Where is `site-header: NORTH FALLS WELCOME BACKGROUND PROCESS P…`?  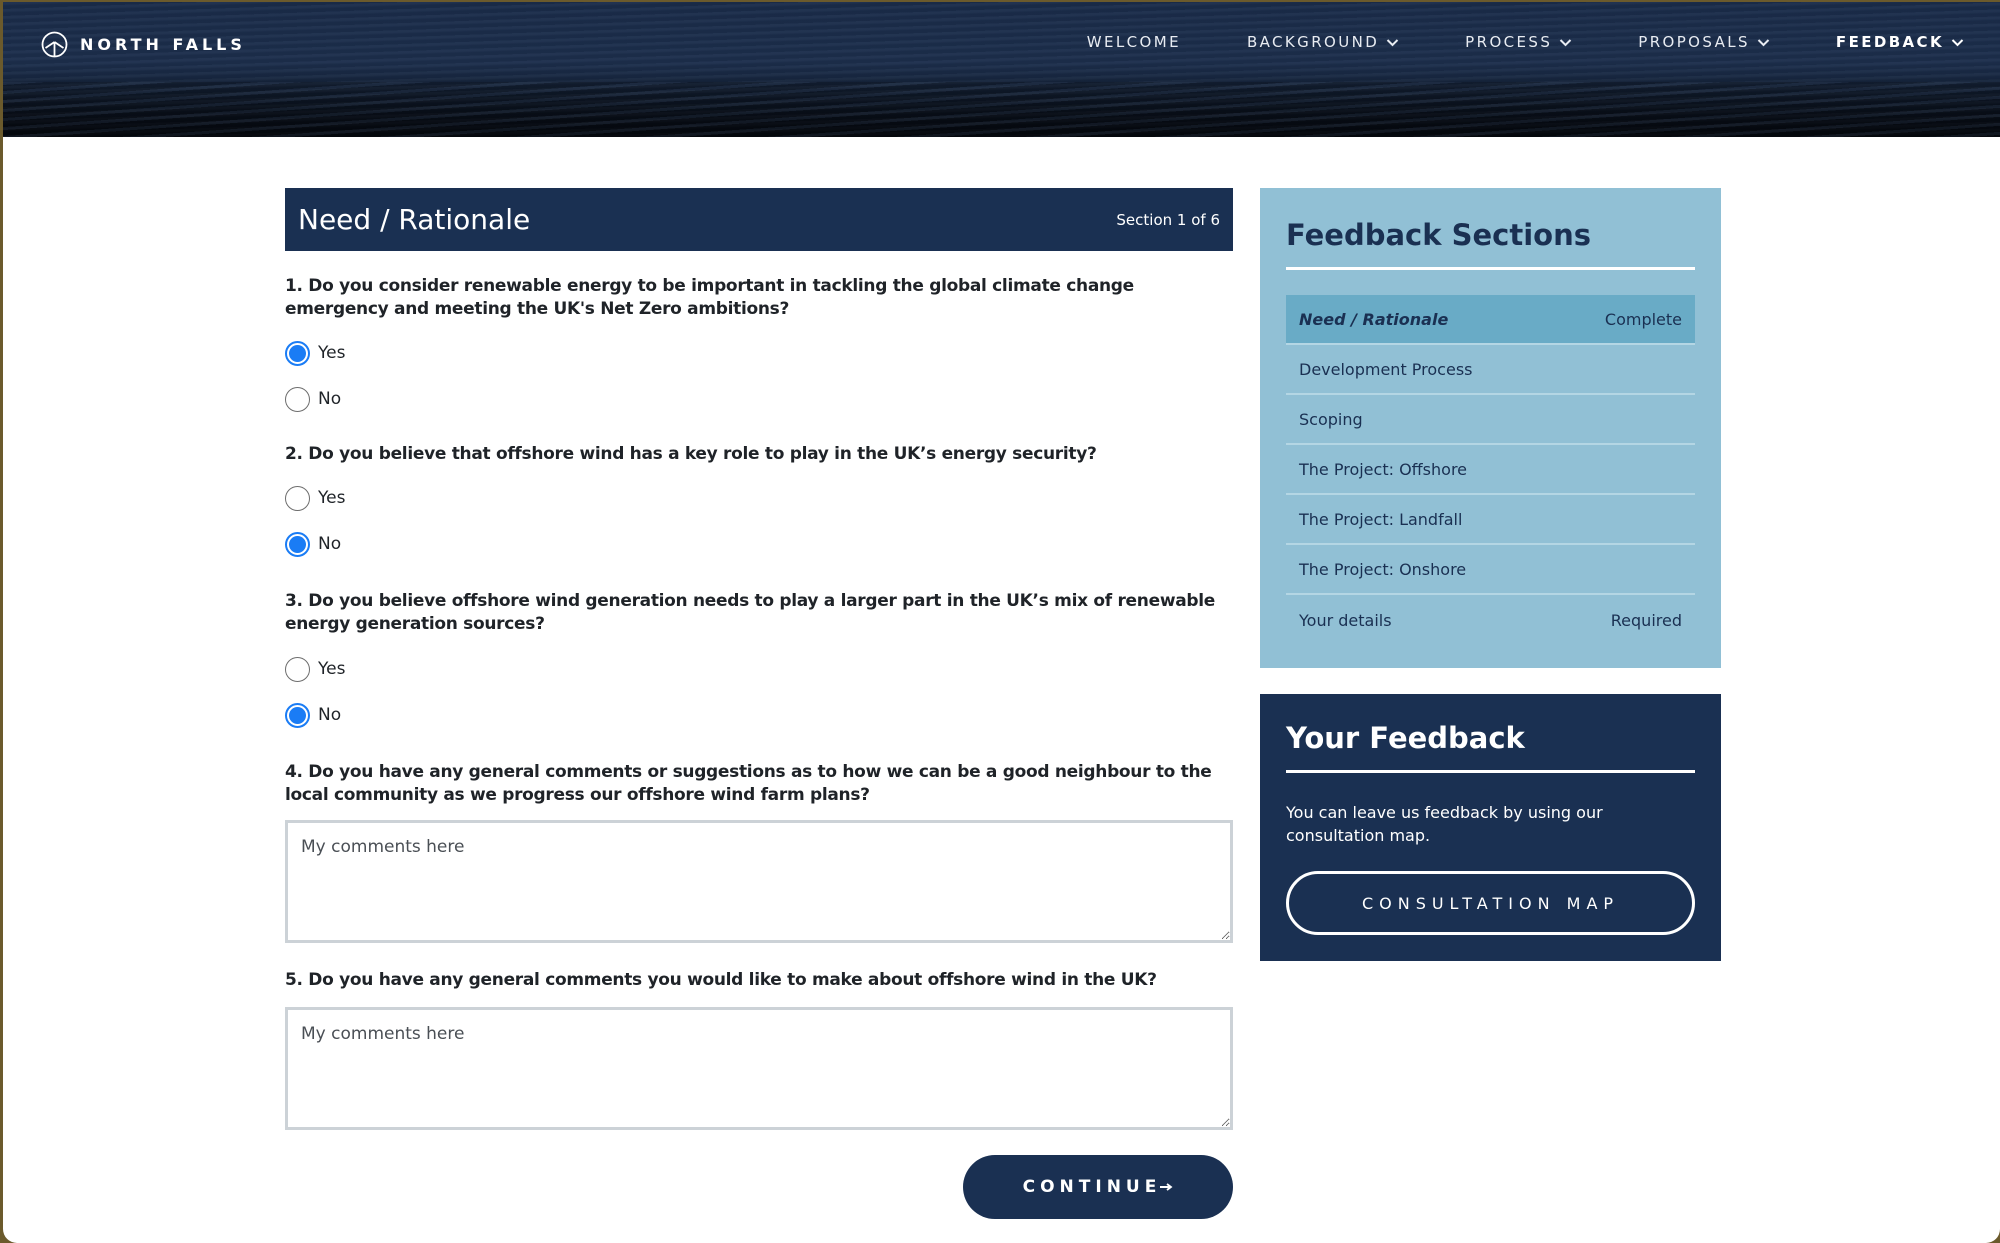
site-header: NORTH FALLS WELCOME BACKGROUND PROCESS P… is located at coordinates (1001, 69).